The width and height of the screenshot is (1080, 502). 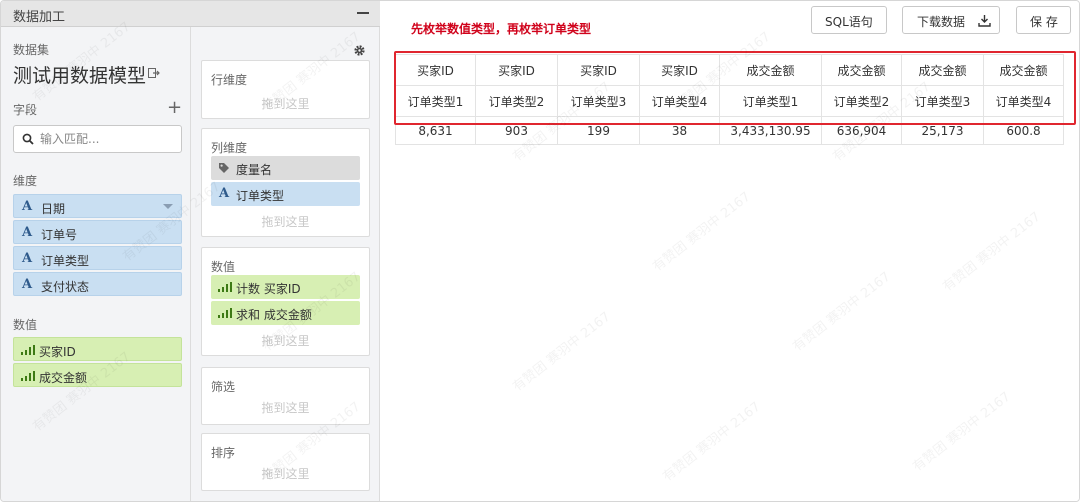 I want to click on button-label: SQL语句, so click(x=849, y=22).